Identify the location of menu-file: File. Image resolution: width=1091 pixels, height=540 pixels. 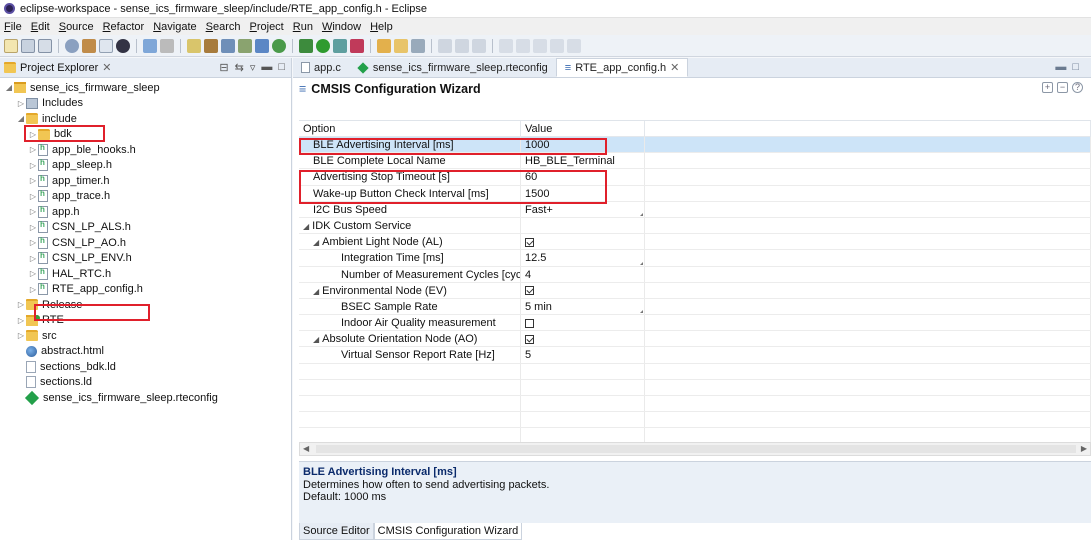
(13, 27).